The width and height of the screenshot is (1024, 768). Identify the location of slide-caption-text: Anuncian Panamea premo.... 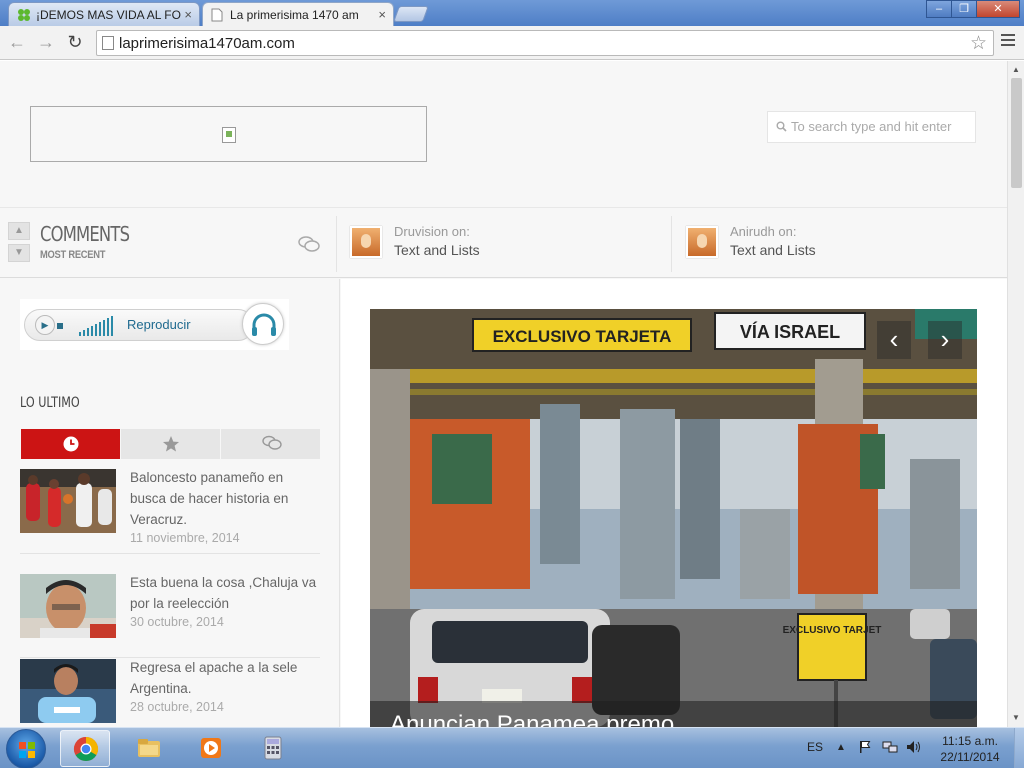
(542, 719).